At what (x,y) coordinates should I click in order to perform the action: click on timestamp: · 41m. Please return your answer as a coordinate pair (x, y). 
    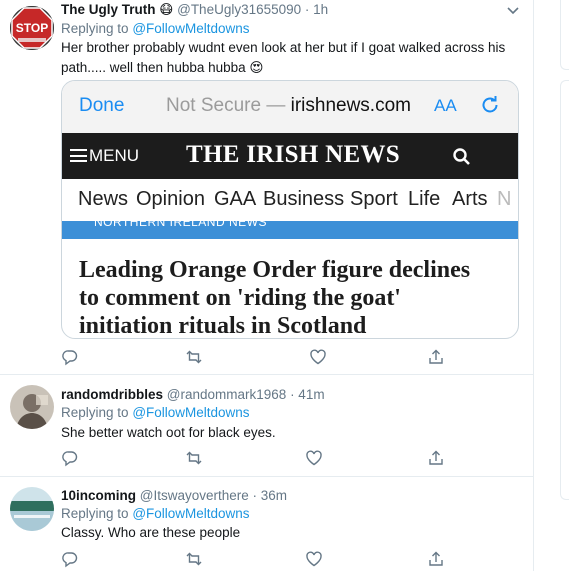
    Looking at the image, I should click on (307, 394).